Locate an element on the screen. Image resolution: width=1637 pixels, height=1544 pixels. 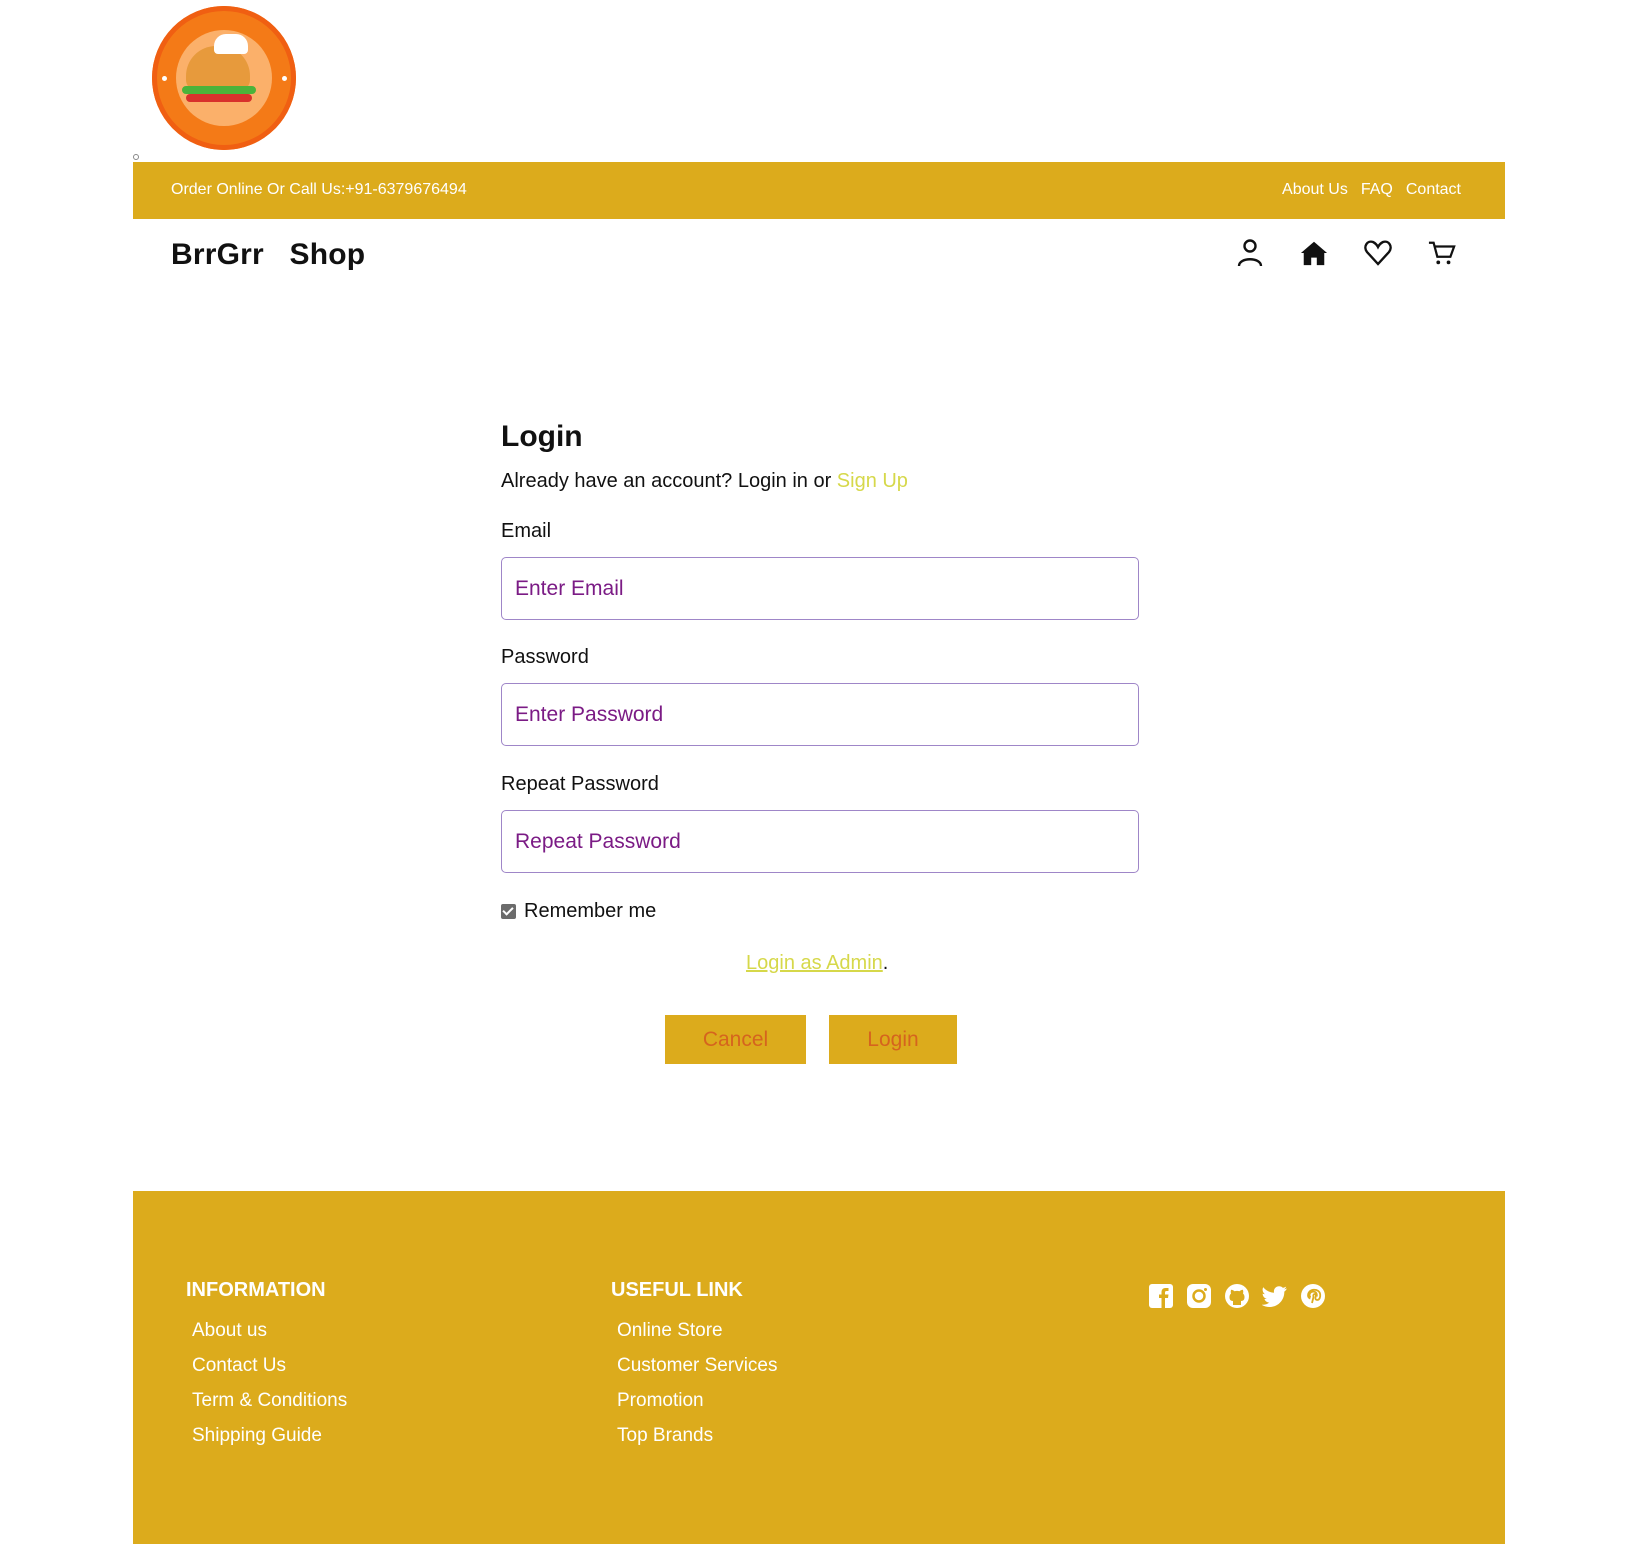
bullet-marker is located at coordinates (136, 157).